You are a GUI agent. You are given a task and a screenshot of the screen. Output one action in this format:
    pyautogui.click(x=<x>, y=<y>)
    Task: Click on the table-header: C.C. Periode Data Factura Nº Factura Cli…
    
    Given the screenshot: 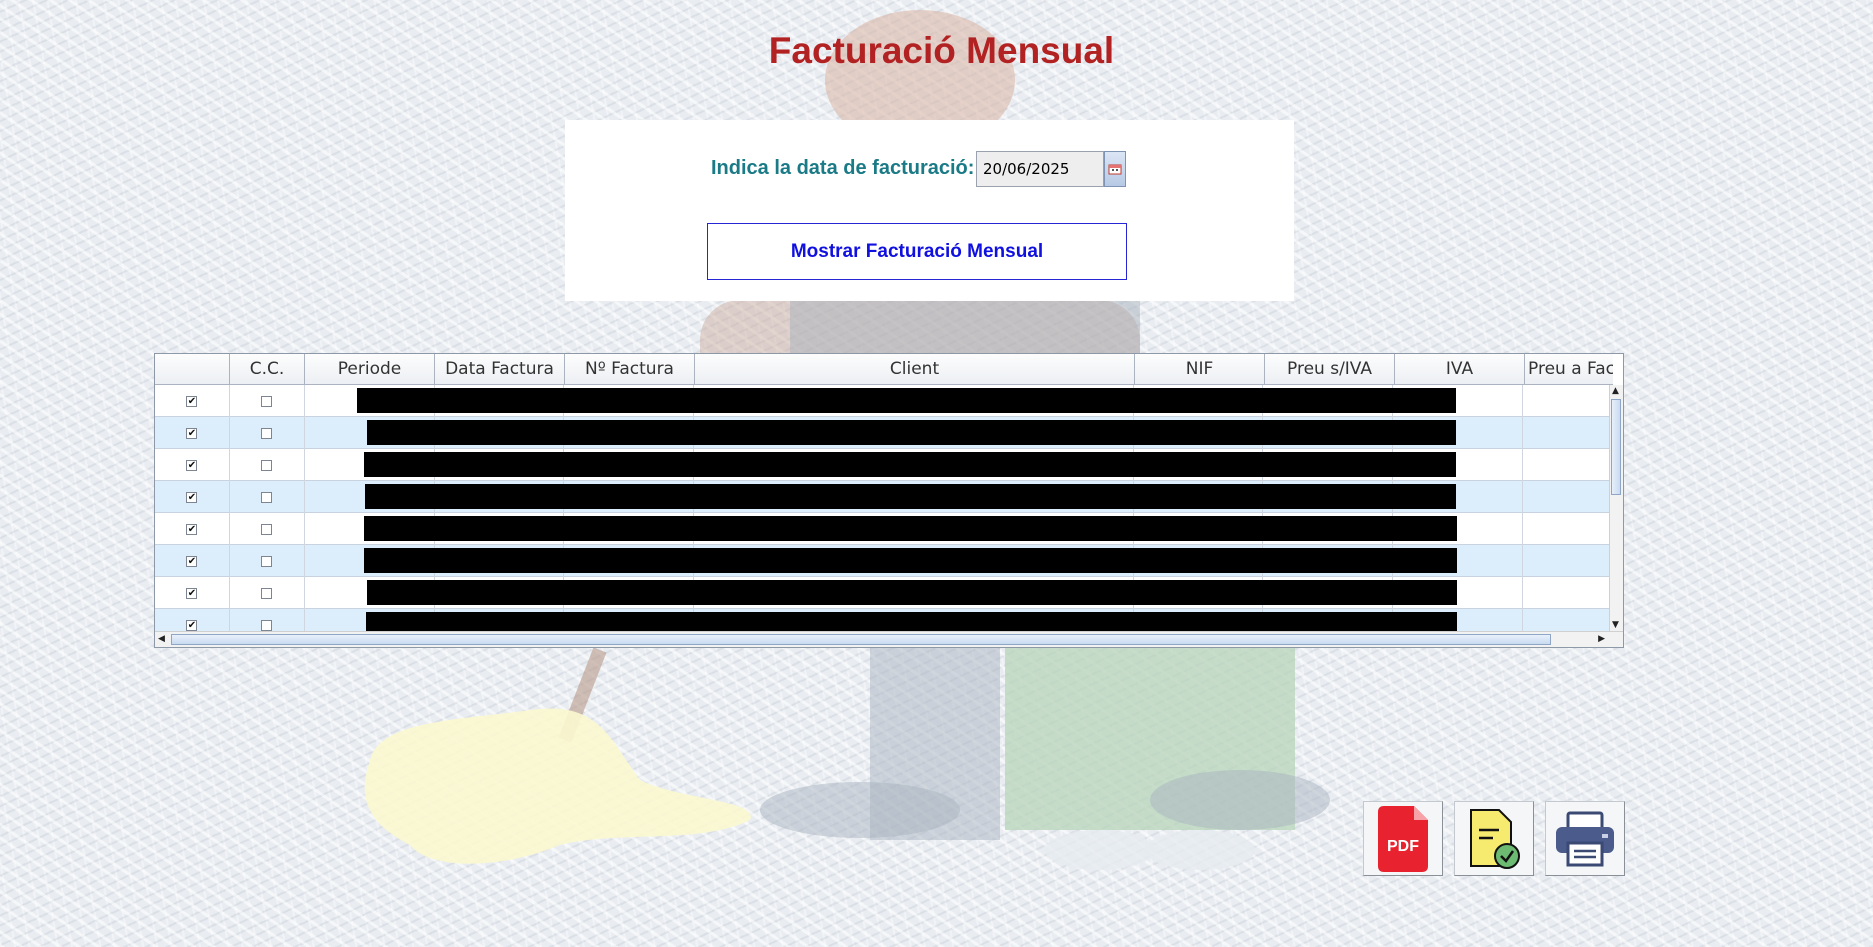 What is the action you would take?
    pyautogui.click(x=884, y=369)
    